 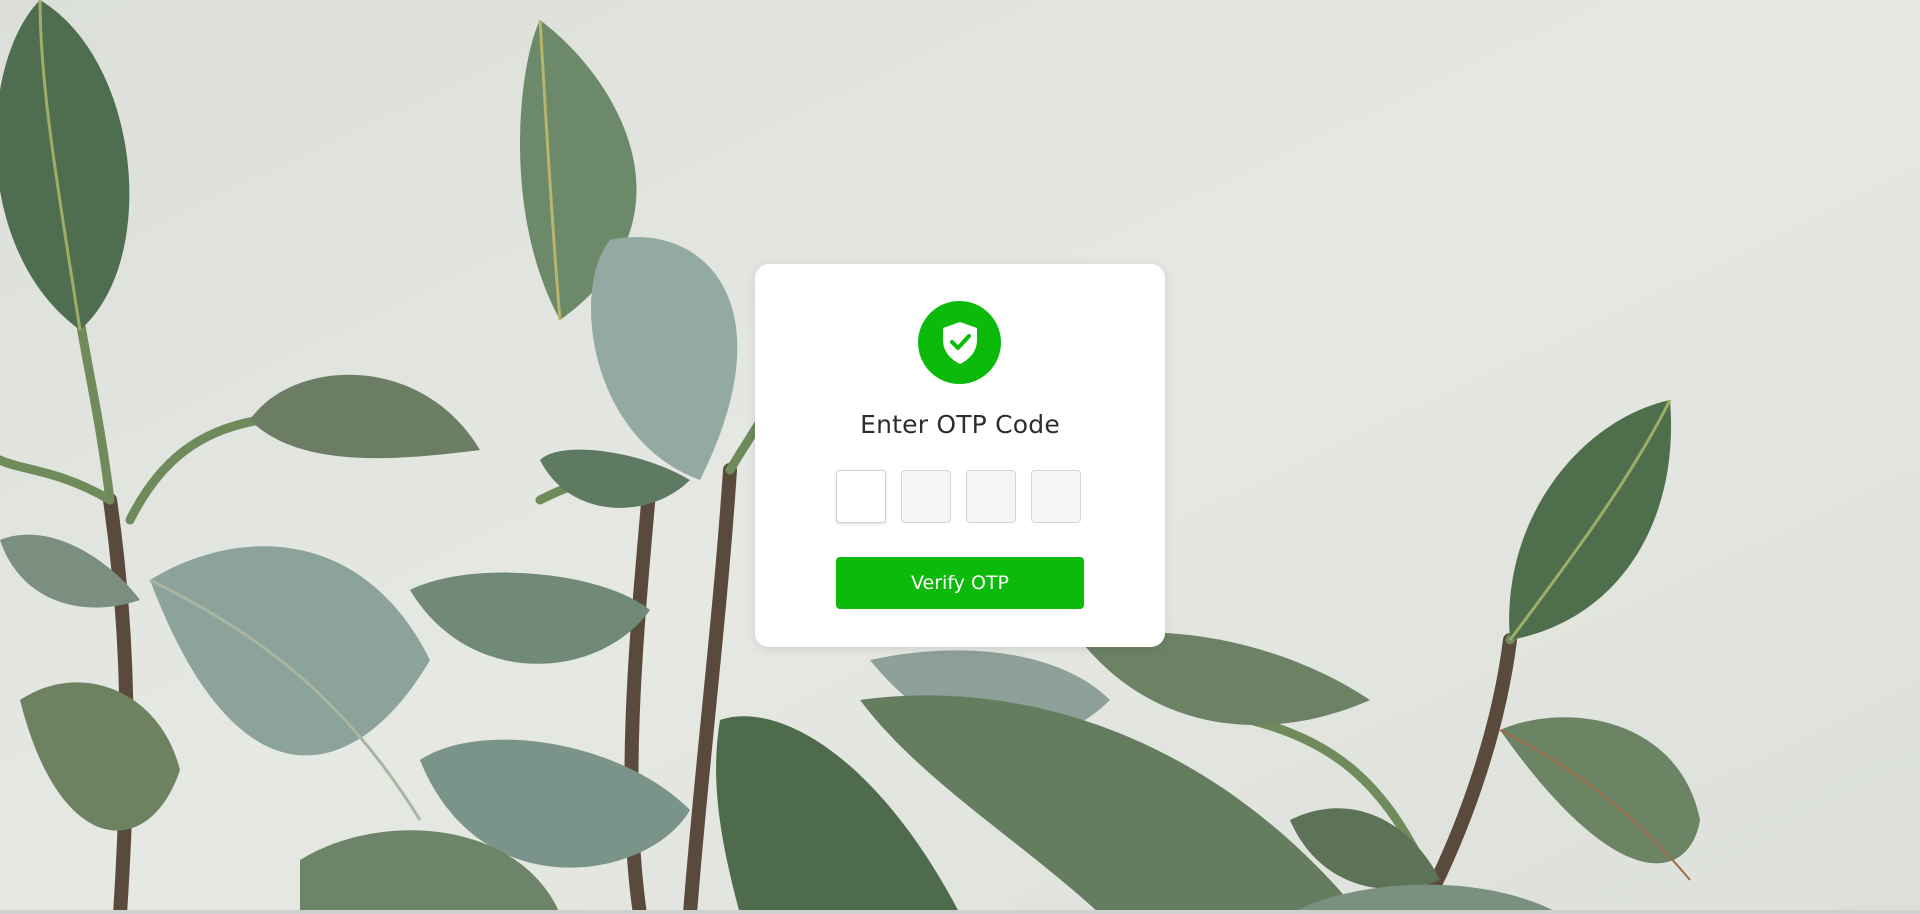 I want to click on otp-card: Enter OTP Code Verify OTP, so click(x=960, y=455).